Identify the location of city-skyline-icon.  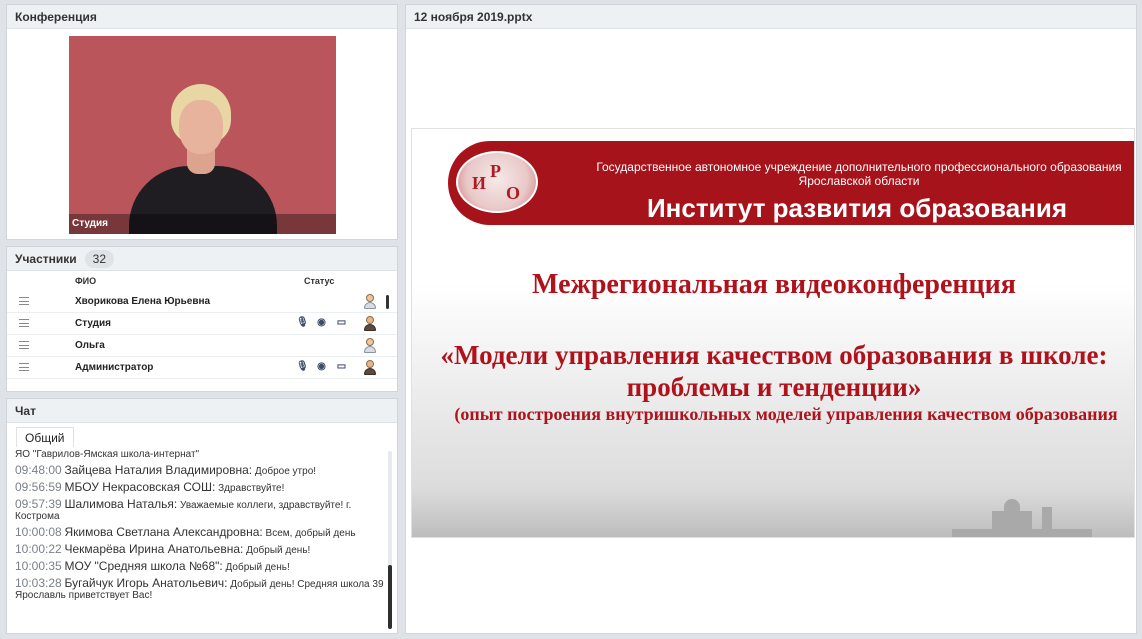
(1032, 513).